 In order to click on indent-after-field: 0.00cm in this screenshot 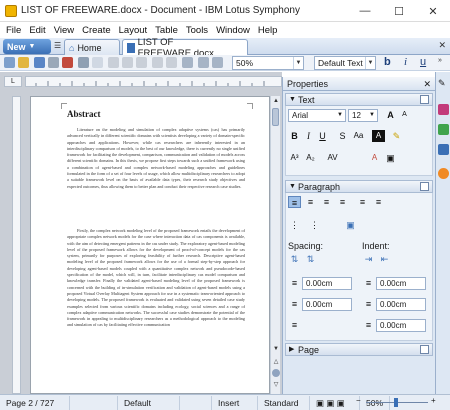, I will do `click(401, 304)`.